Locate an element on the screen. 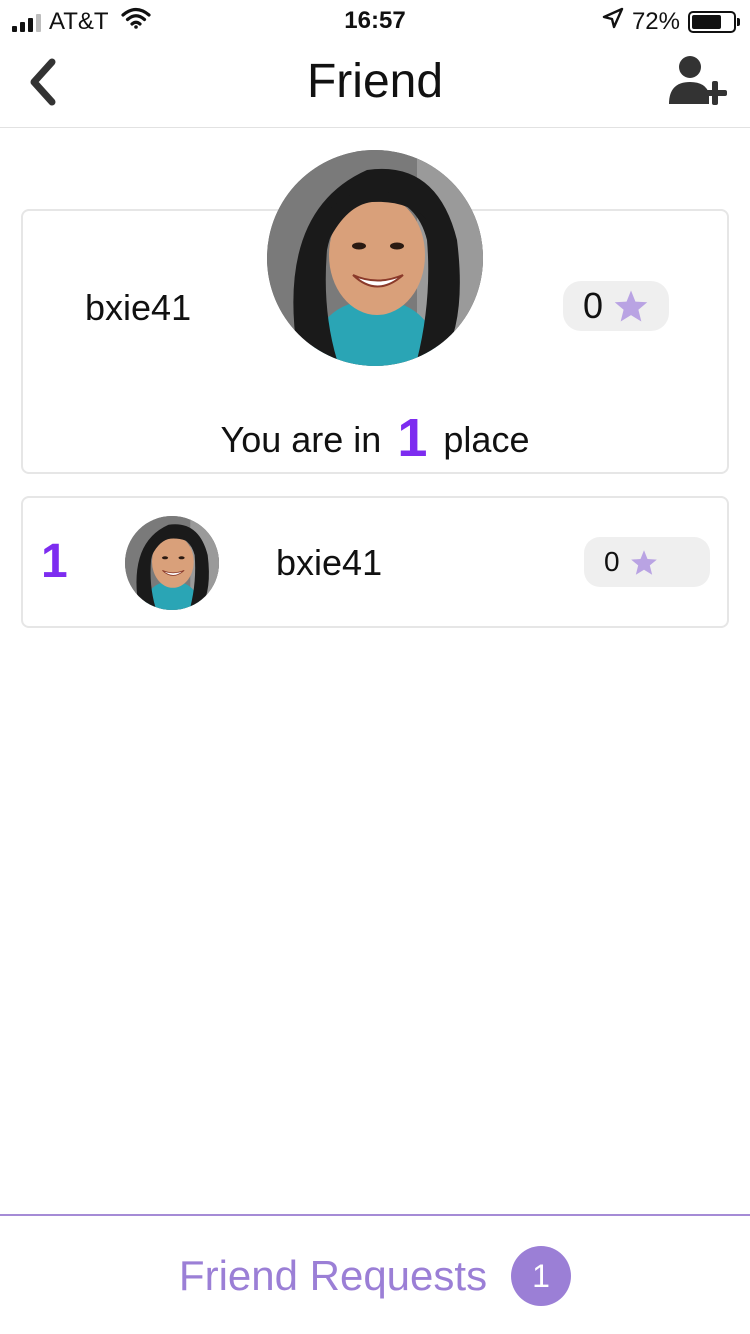 This screenshot has width=750, height=1334. row-username: bxie41 is located at coordinates (329, 562).